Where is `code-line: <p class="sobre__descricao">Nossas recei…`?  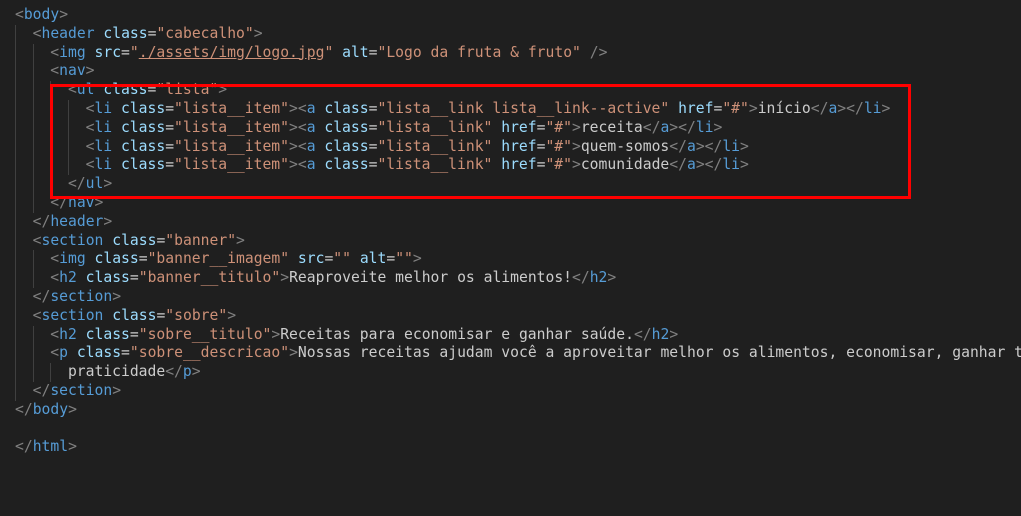 code-line: <p class="sobre__descricao">Nossas recei… is located at coordinates (510, 354).